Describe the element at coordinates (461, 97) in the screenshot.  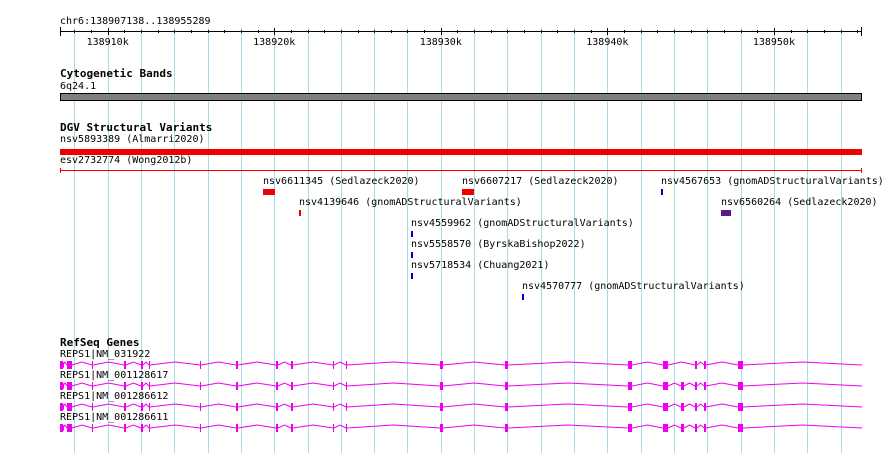
I see `cytoband-bar` at that location.